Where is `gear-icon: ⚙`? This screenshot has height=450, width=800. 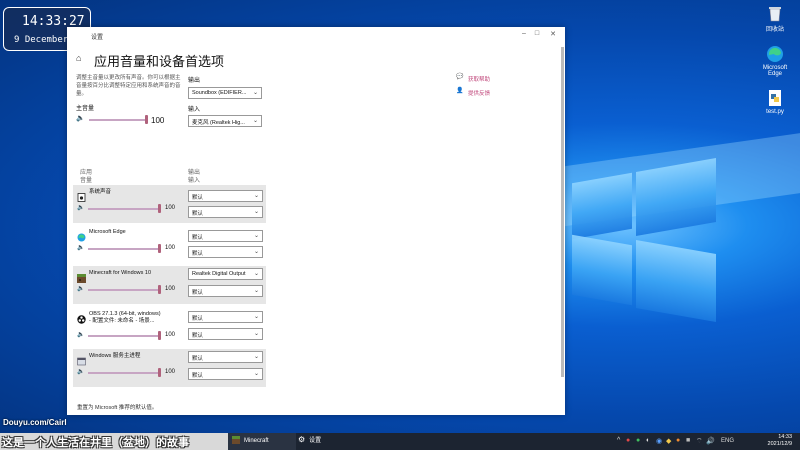 gear-icon: ⚙ is located at coordinates (302, 440).